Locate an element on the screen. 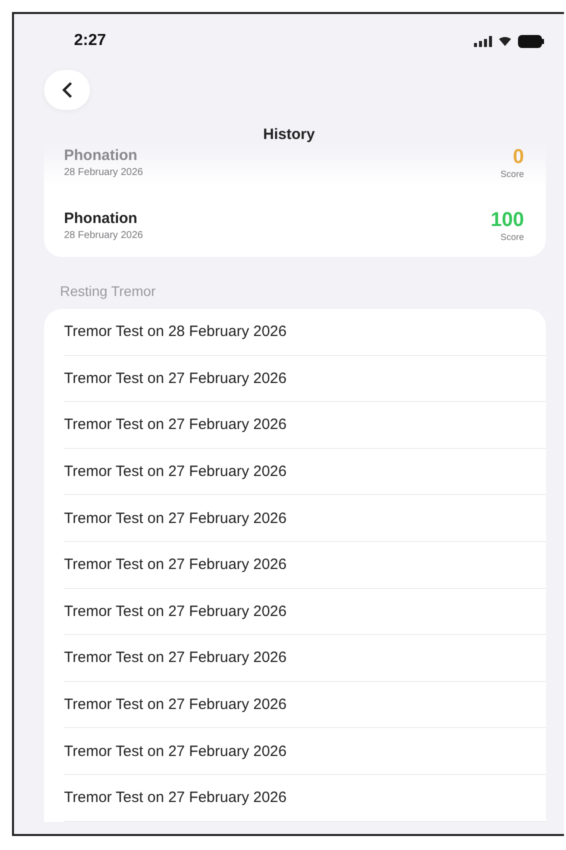 The image size is (566, 850). score-value: 100 is located at coordinates (507, 220).